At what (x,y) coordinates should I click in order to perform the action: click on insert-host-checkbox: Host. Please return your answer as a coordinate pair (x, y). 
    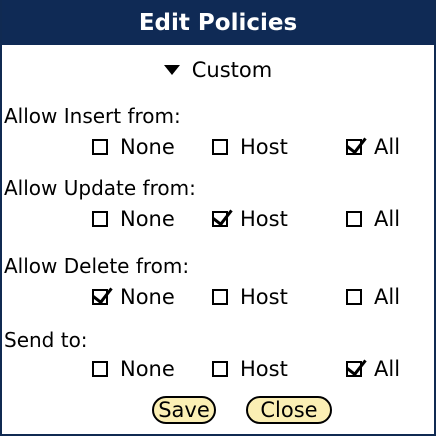
    Looking at the image, I should click on (250, 147).